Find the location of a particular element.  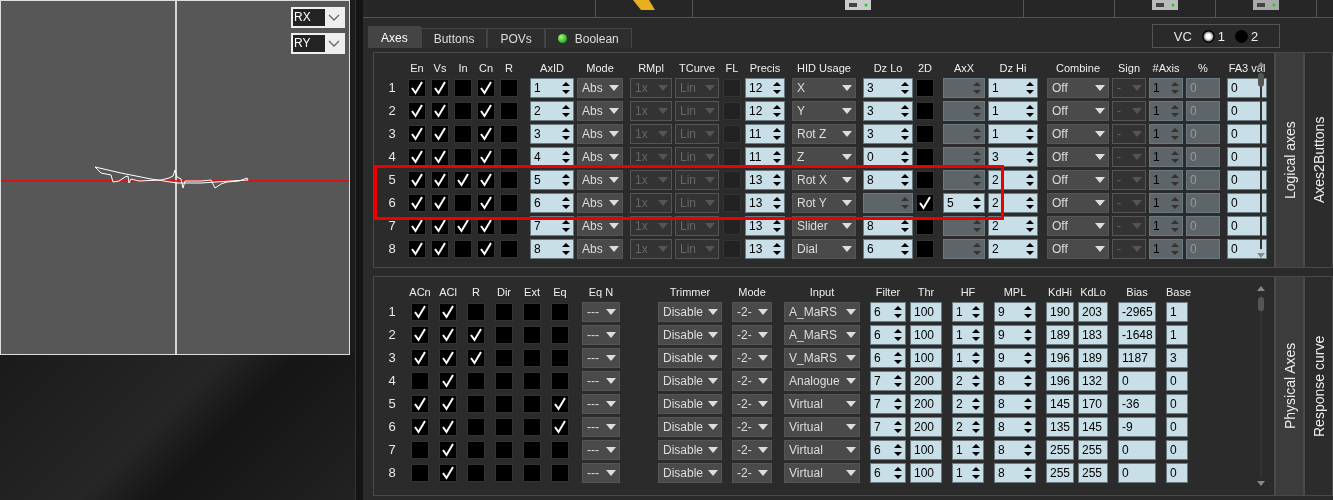

input-field: 189 is located at coordinates (1060, 334).